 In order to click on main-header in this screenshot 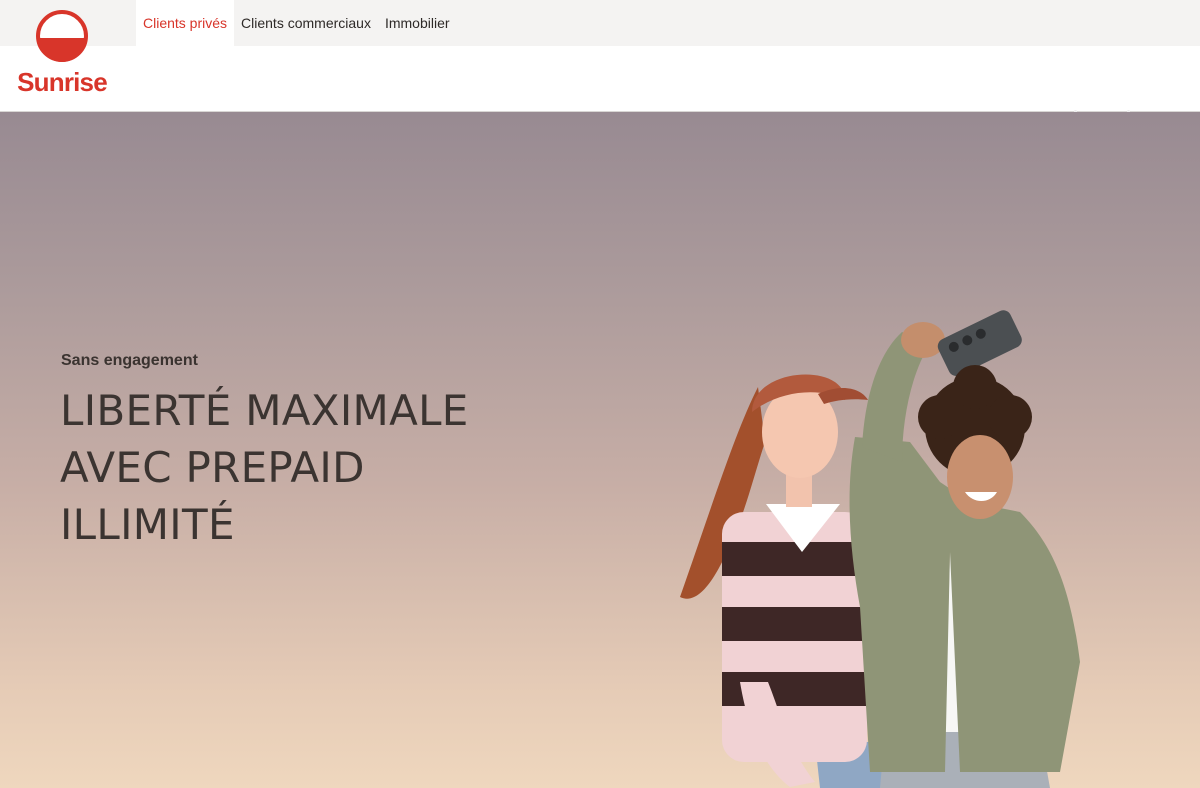, I will do `click(600, 79)`.